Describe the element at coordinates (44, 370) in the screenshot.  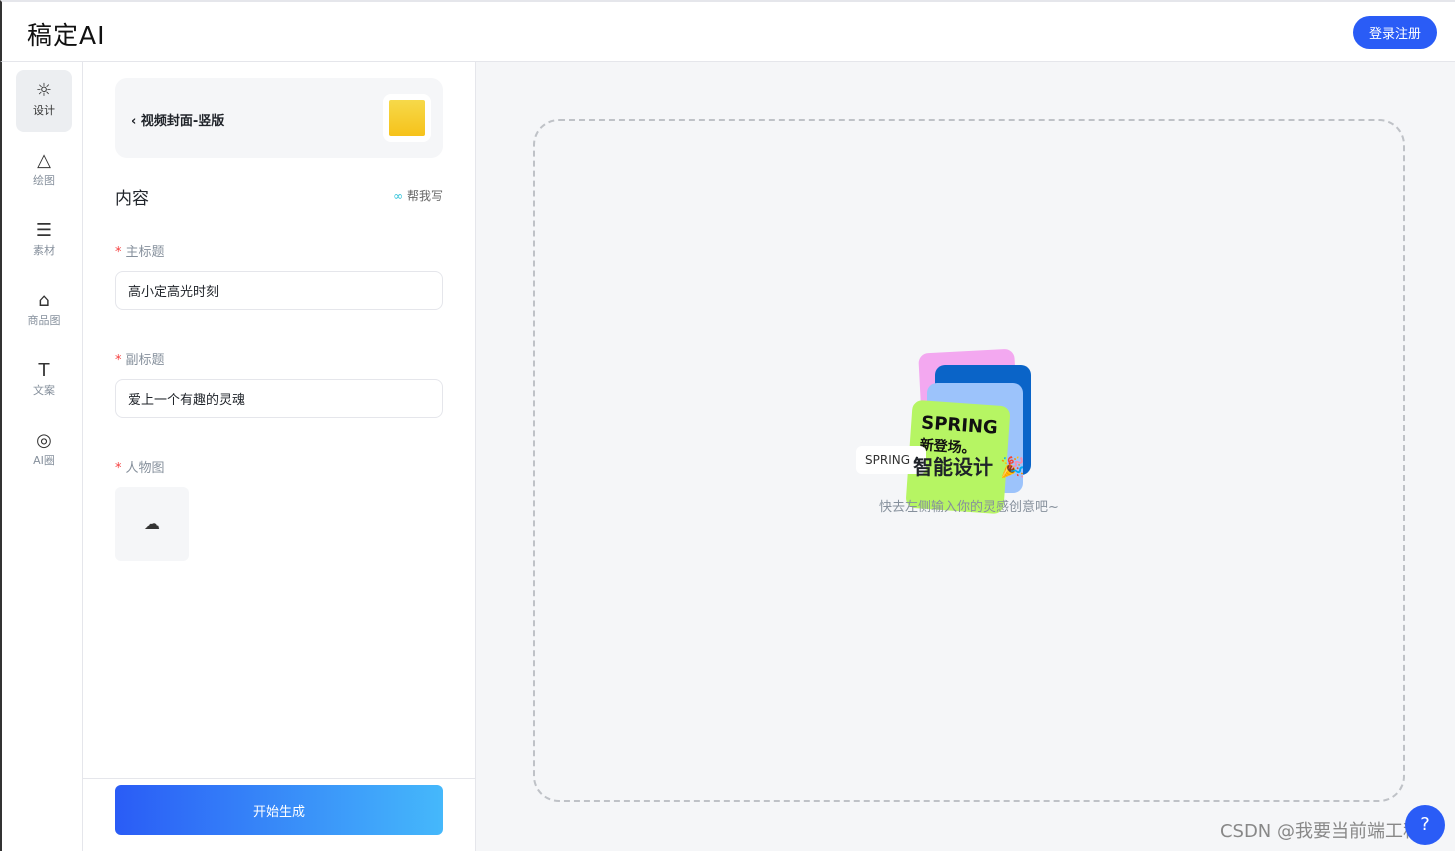
I see `text-icon: T` at that location.